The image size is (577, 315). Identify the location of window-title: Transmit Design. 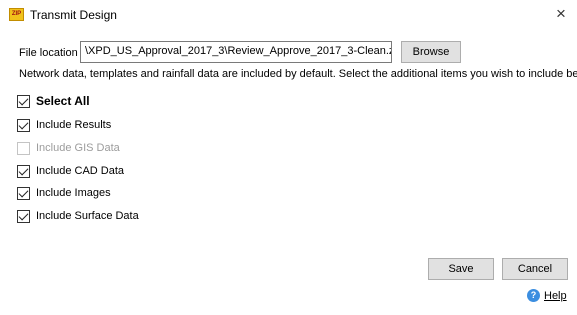
(73, 15).